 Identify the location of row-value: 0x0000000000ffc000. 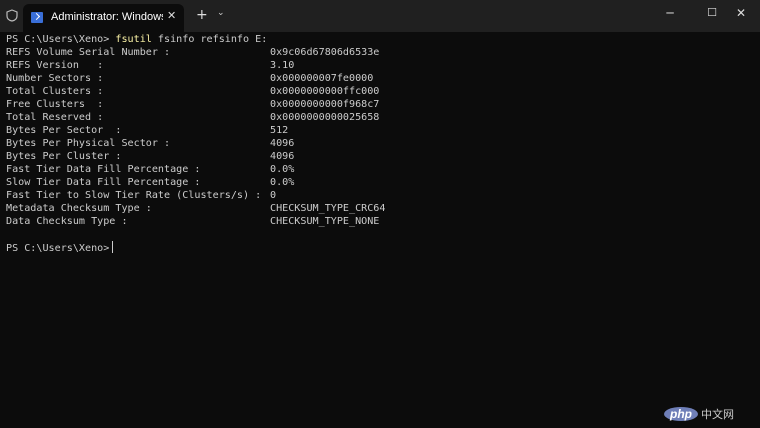
(325, 91).